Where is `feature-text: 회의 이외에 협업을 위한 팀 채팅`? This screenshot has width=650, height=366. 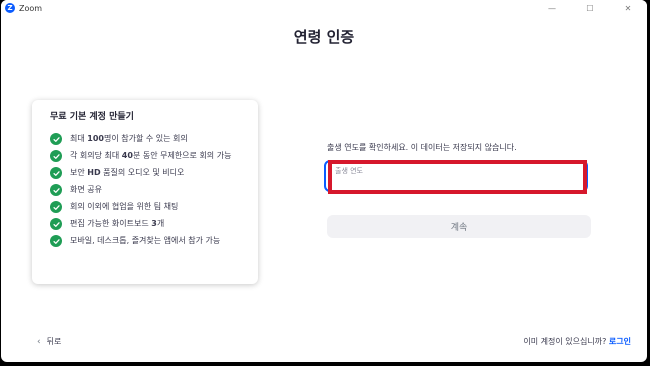
feature-text: 회의 이외에 협업을 위한 팀 채팅 is located at coordinates (124, 206).